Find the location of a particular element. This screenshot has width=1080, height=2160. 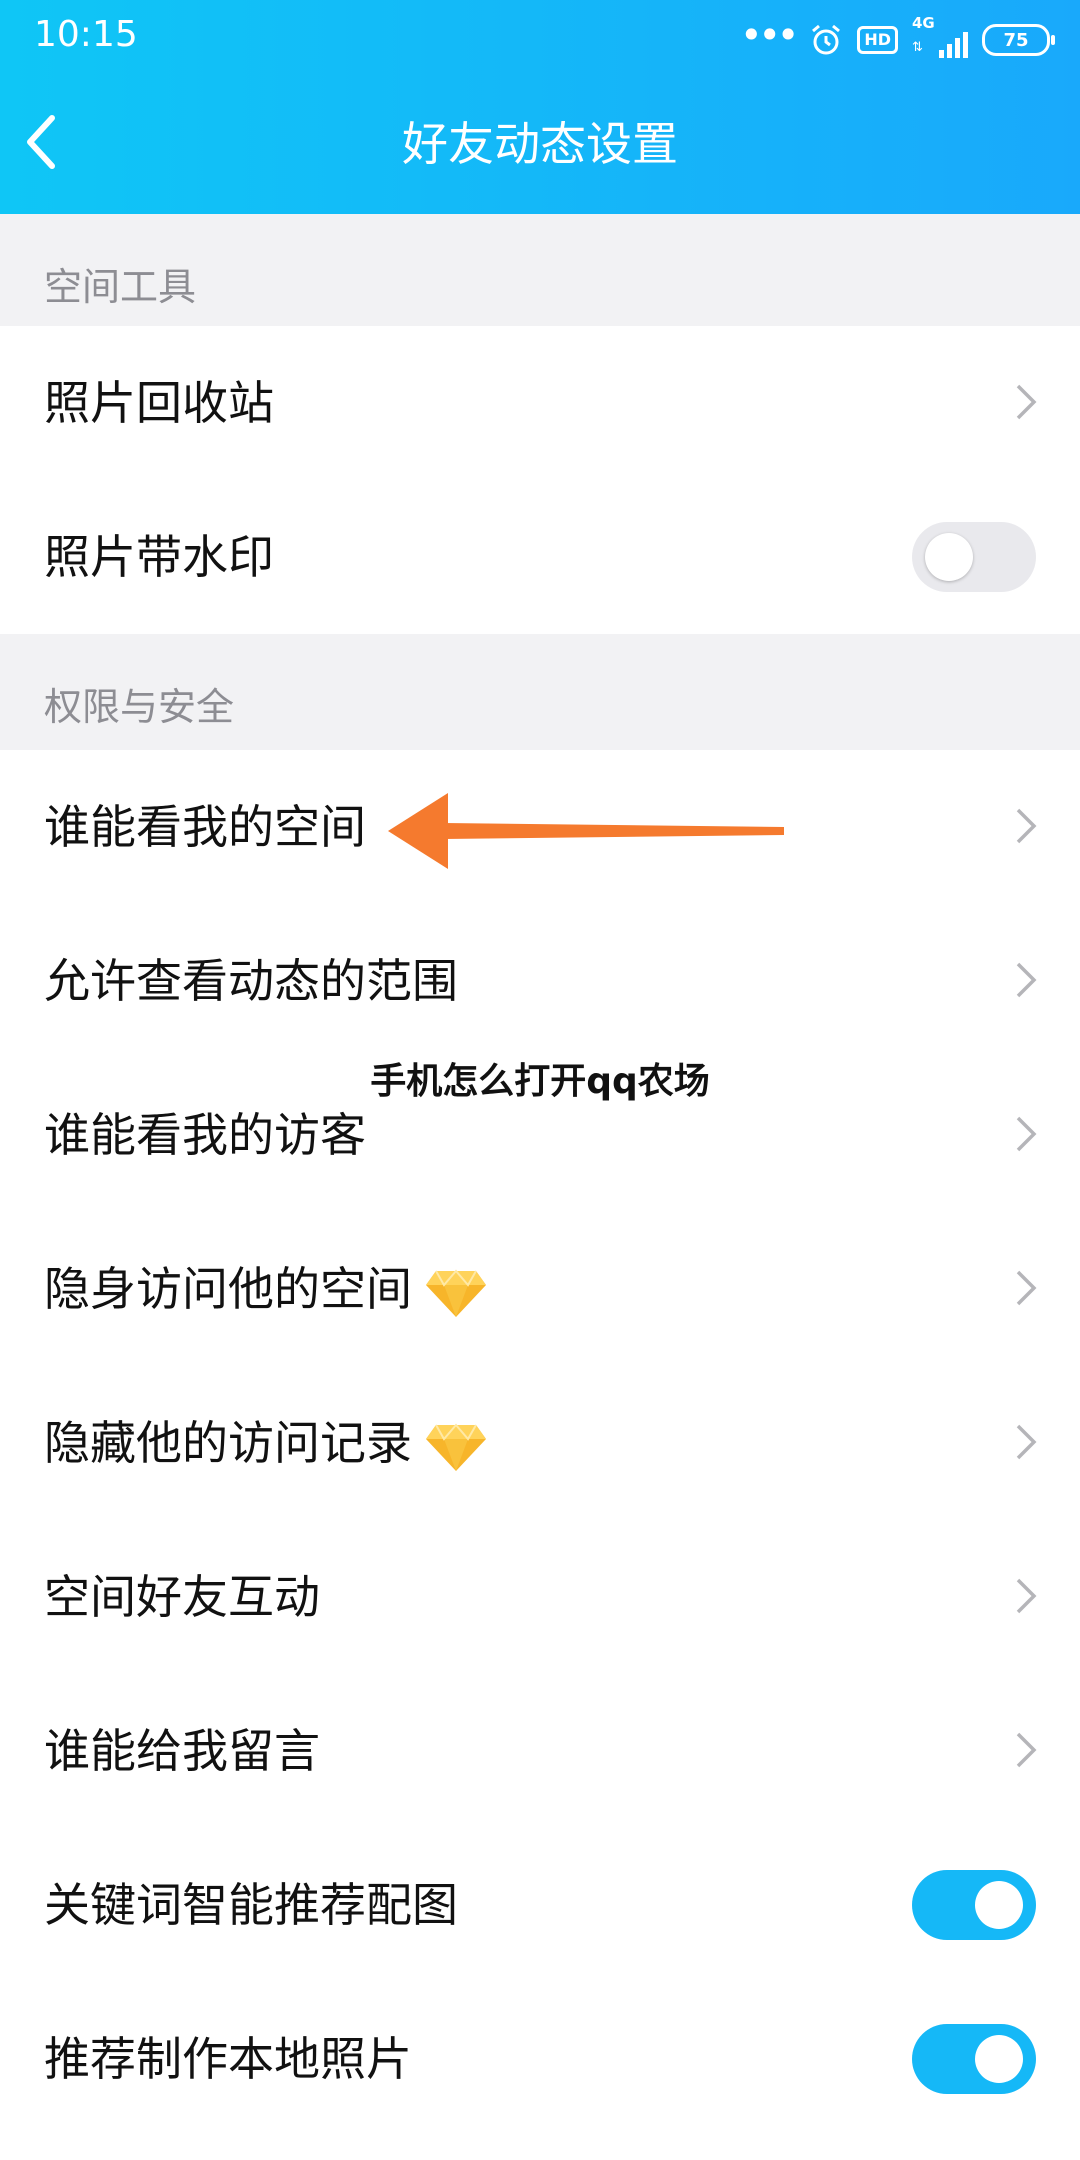

row-label-text: 隐身访问他的空间 is located at coordinates (228, 1289).